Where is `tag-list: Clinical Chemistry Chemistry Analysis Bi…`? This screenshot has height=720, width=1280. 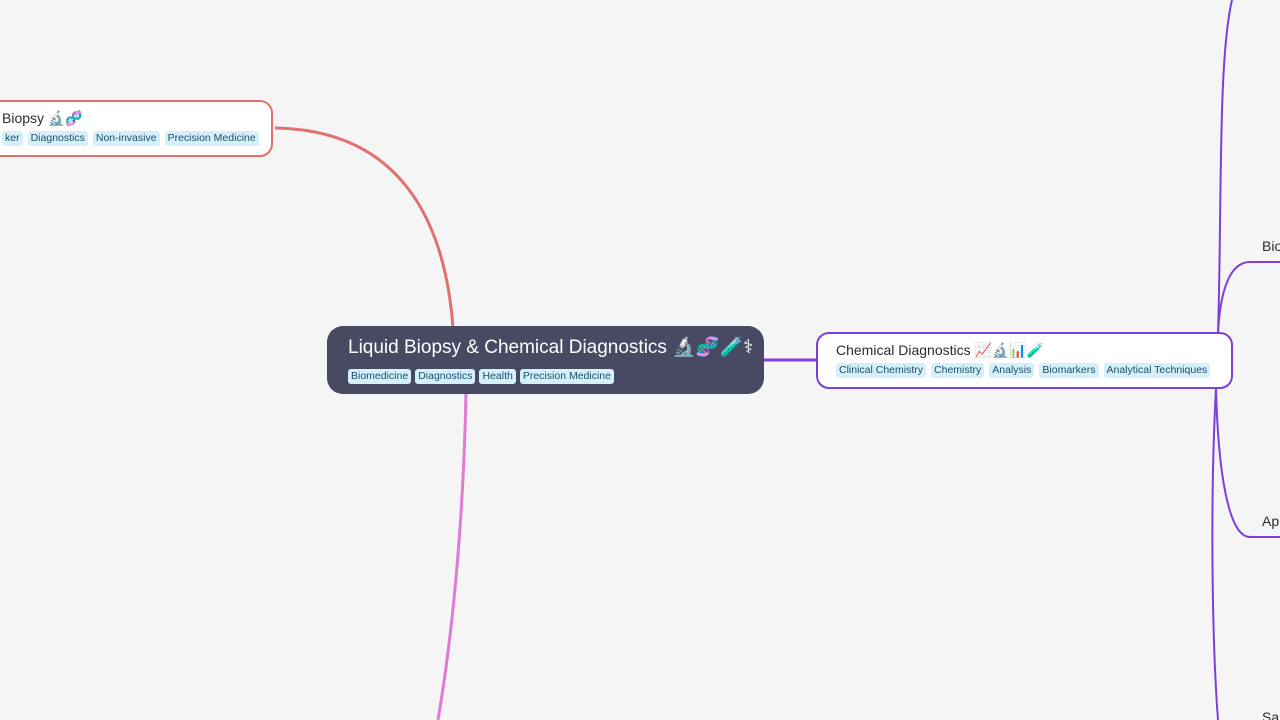 tag-list: Clinical Chemistry Chemistry Analysis Bi… is located at coordinates (1024, 370).